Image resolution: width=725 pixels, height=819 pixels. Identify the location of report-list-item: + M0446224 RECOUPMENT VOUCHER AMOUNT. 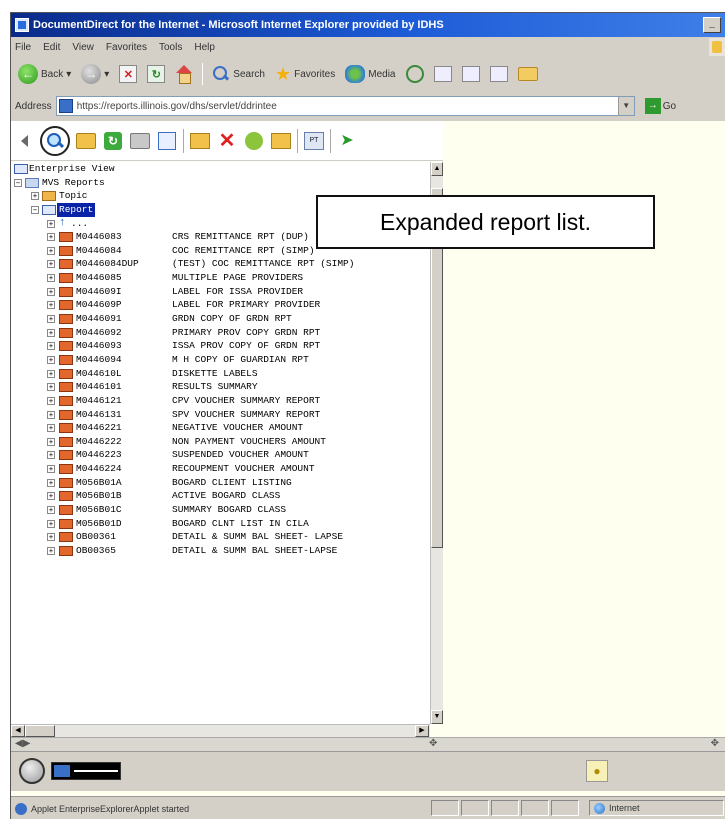
(220, 469).